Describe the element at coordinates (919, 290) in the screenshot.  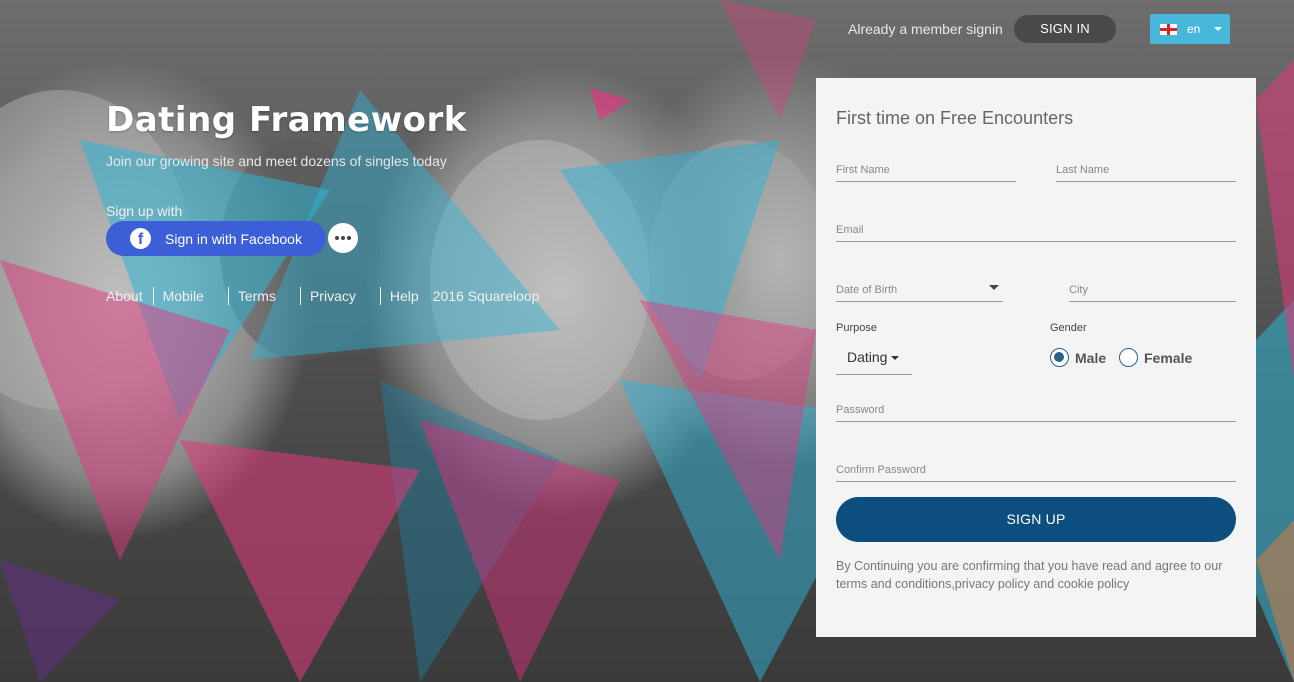
I see `date-of-birth-select: Date of Birth` at that location.